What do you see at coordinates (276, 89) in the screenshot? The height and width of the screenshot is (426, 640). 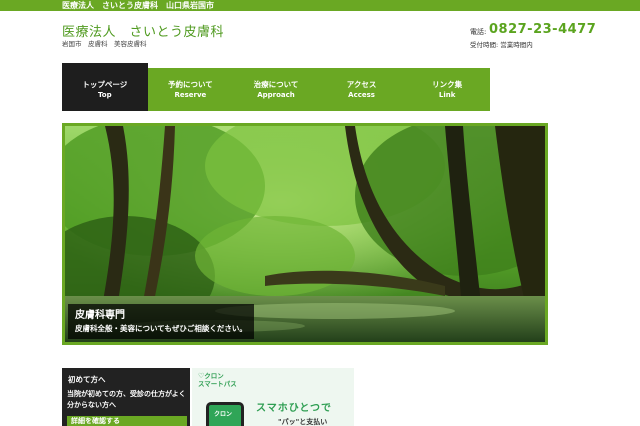 I see `nav-item-approach: 治療について Approach` at bounding box center [276, 89].